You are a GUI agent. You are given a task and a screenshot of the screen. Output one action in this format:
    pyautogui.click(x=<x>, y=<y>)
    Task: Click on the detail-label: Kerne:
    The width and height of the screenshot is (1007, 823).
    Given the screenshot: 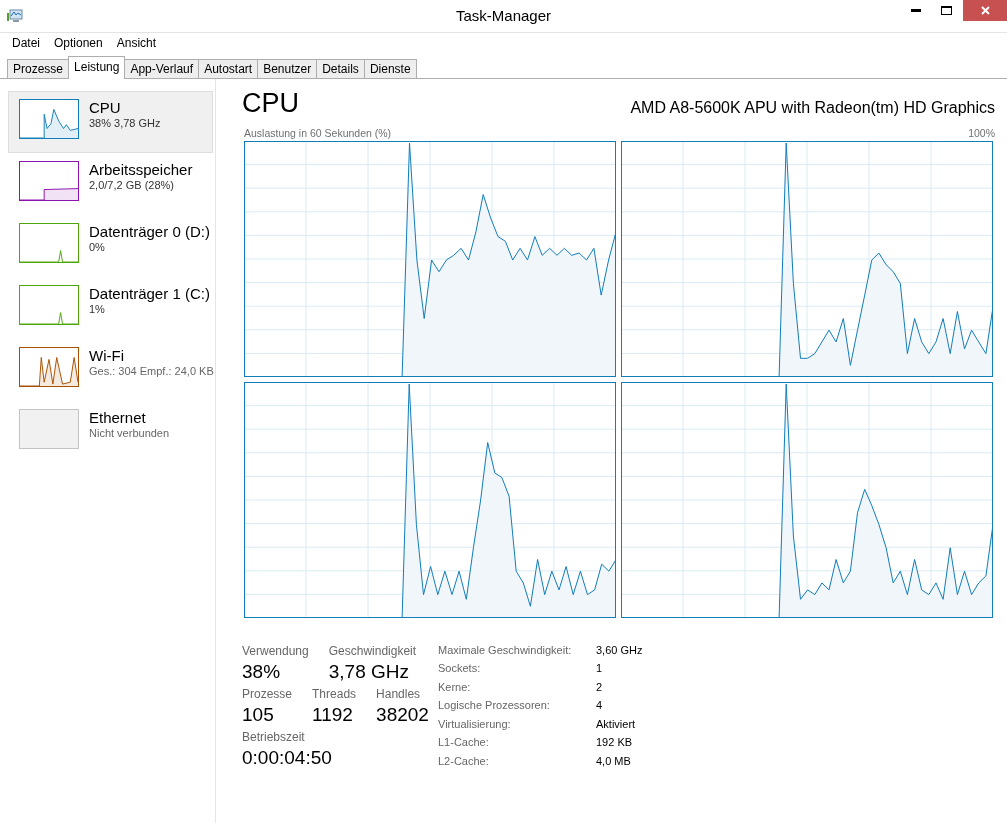 What is the action you would take?
    pyautogui.click(x=455, y=687)
    